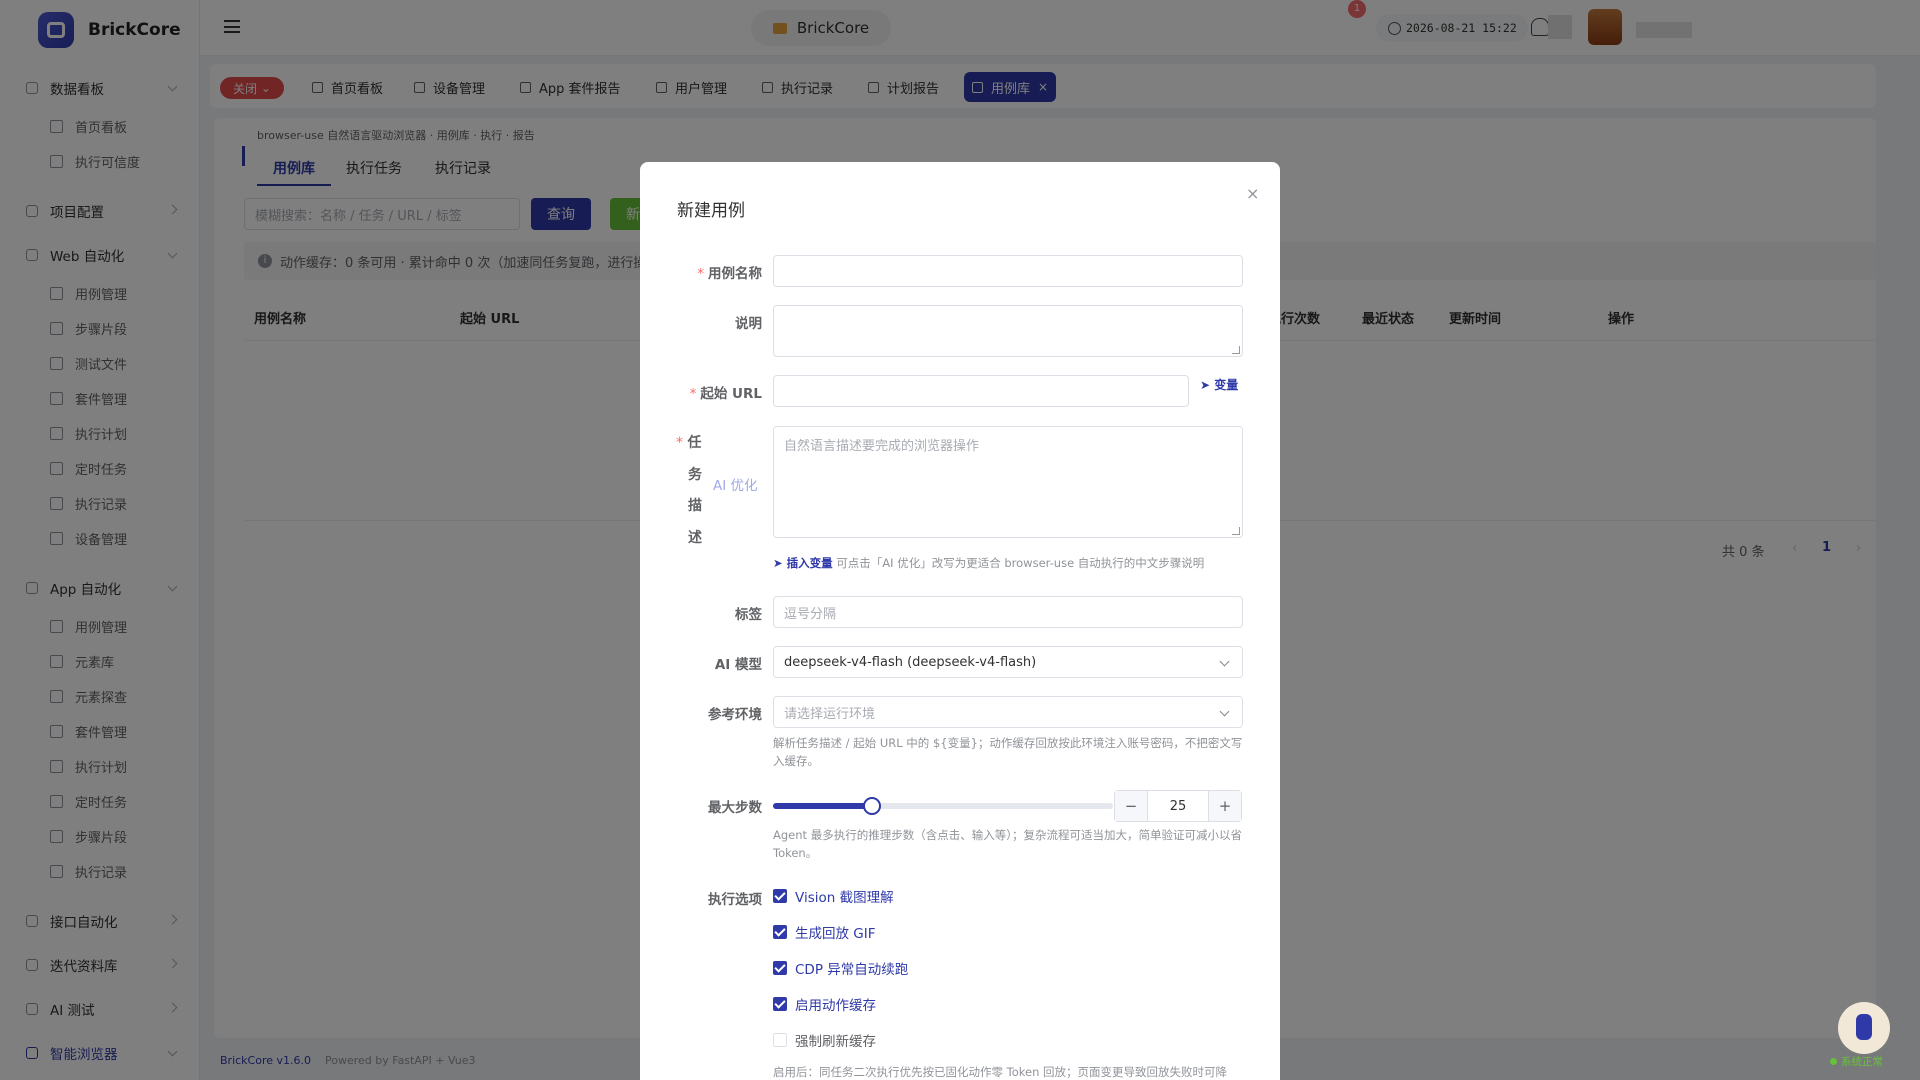 The width and height of the screenshot is (1920, 1080). I want to click on description-textarea, so click(1008, 331).